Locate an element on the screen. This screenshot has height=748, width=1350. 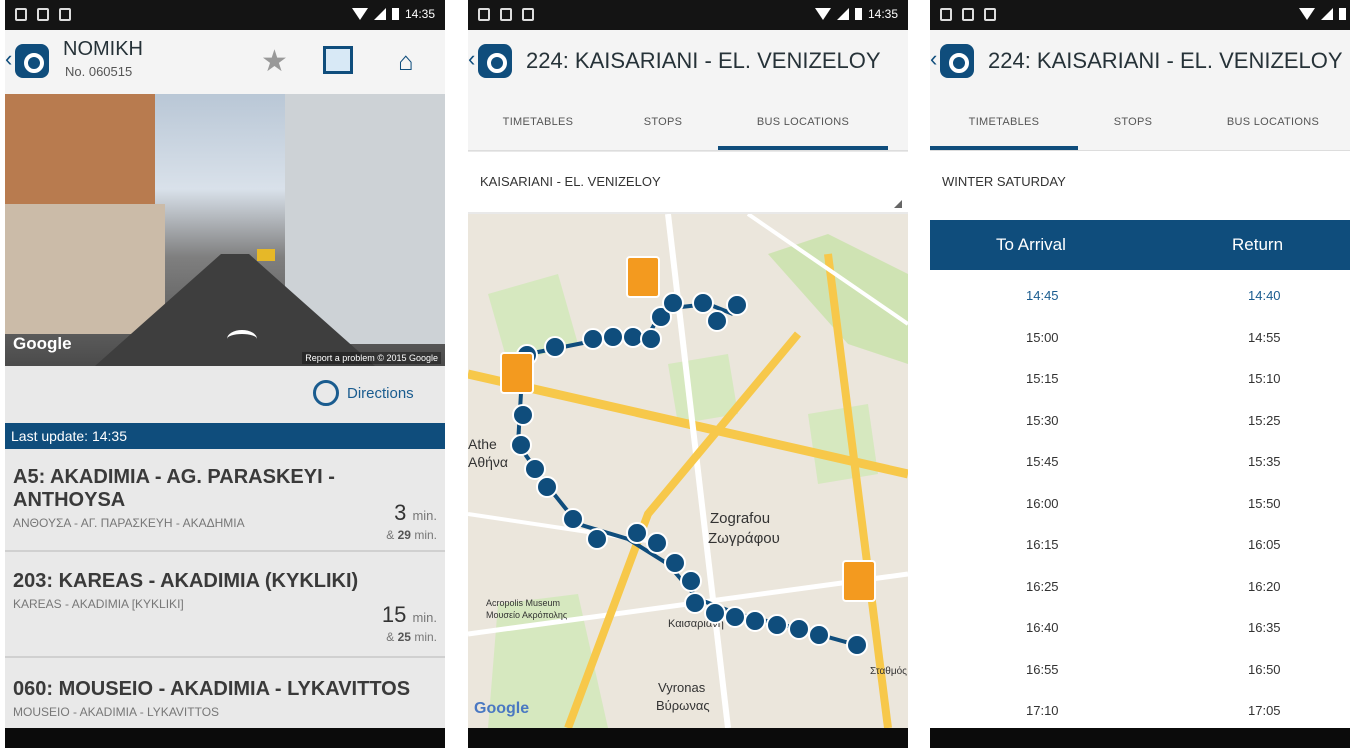
arrival-time: 16:00 is located at coordinates (1042, 503).